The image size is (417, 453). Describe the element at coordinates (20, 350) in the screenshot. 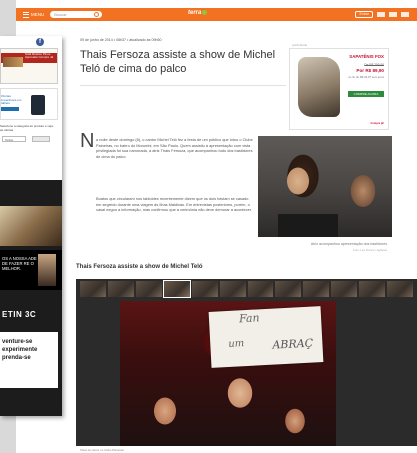

I see `adventure-ad-text: venture-se experimente prenda-se` at that location.